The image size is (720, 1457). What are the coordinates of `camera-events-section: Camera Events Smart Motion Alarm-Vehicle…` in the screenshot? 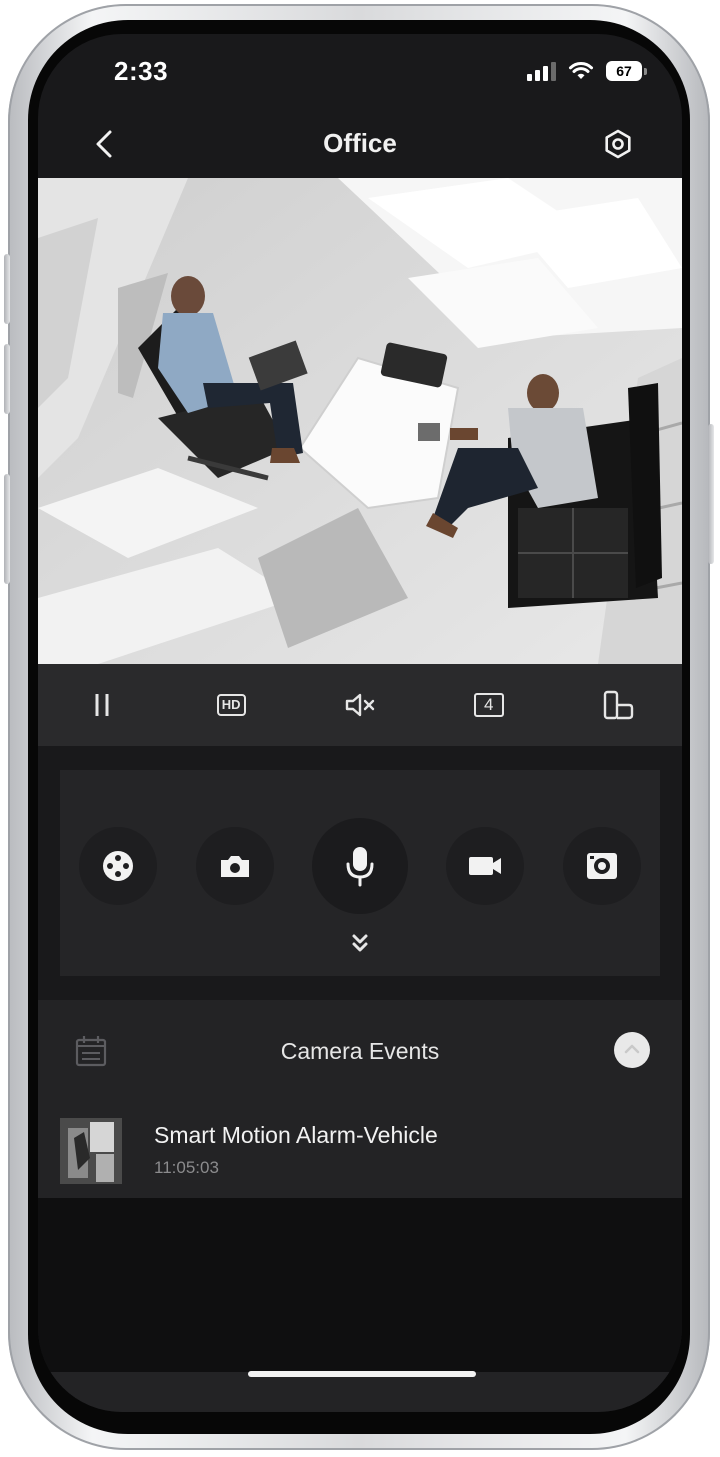 It's located at (360, 1099).